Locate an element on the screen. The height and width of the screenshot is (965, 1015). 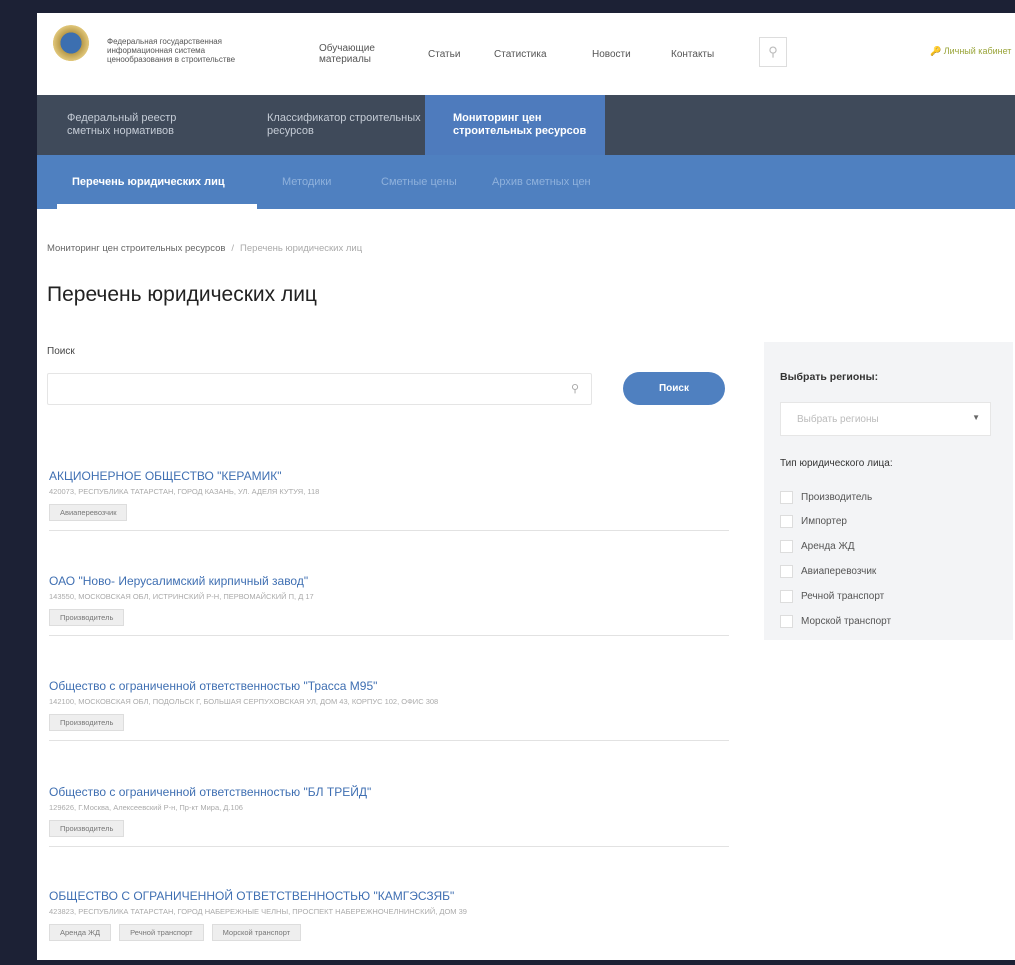
cabinet-label: Личный кабинет is located at coordinates (977, 51).